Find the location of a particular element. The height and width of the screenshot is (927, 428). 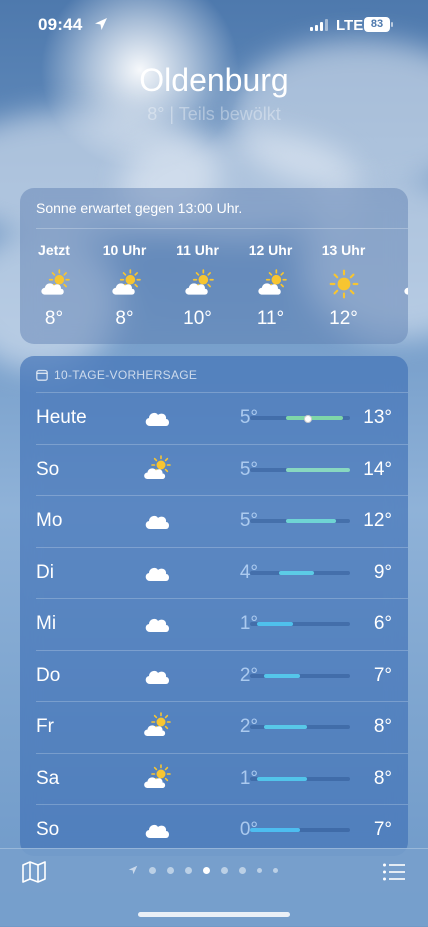

forecast-row: Di 4° 9° is located at coordinates (222, 572).